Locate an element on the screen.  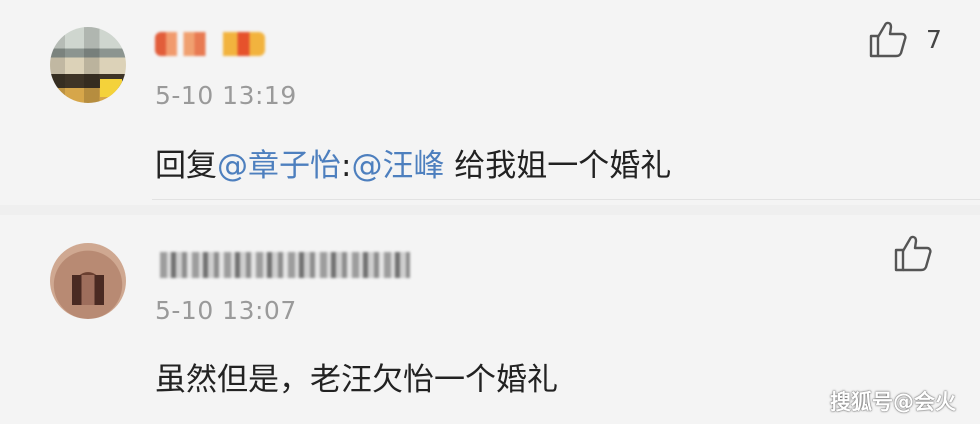
comment-timestamp: 5-10 13:07 is located at coordinates (226, 310).